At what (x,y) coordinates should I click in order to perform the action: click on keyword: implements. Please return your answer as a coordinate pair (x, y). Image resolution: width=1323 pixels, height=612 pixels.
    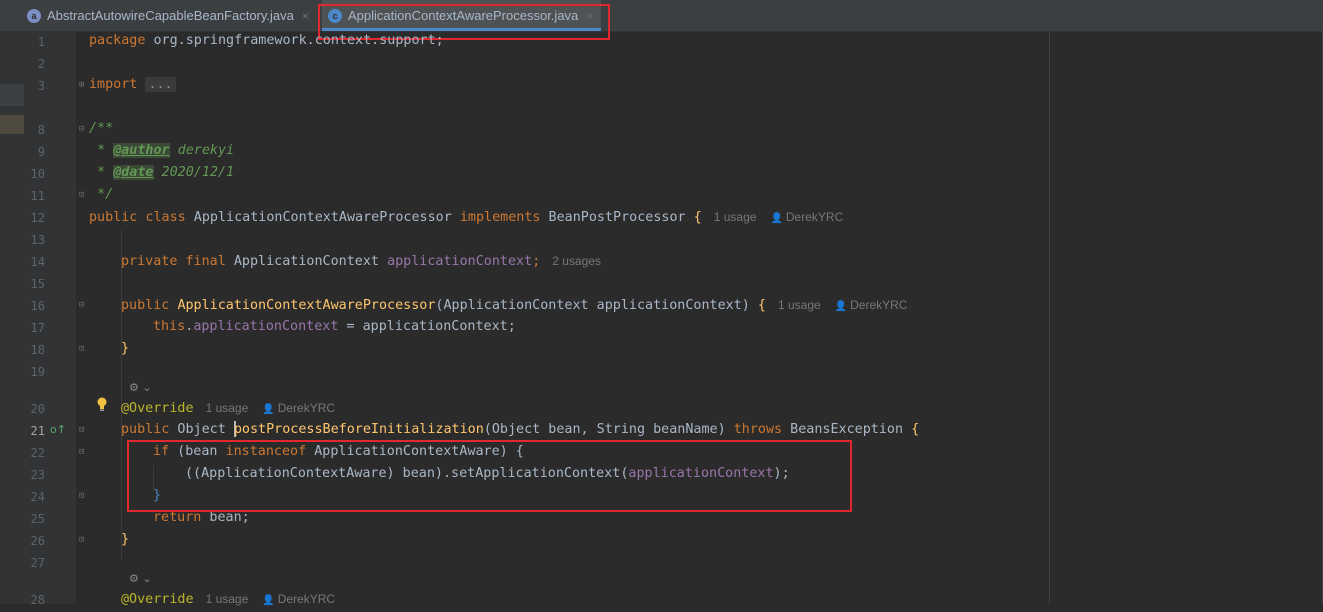
    Looking at the image, I should click on (500, 217).